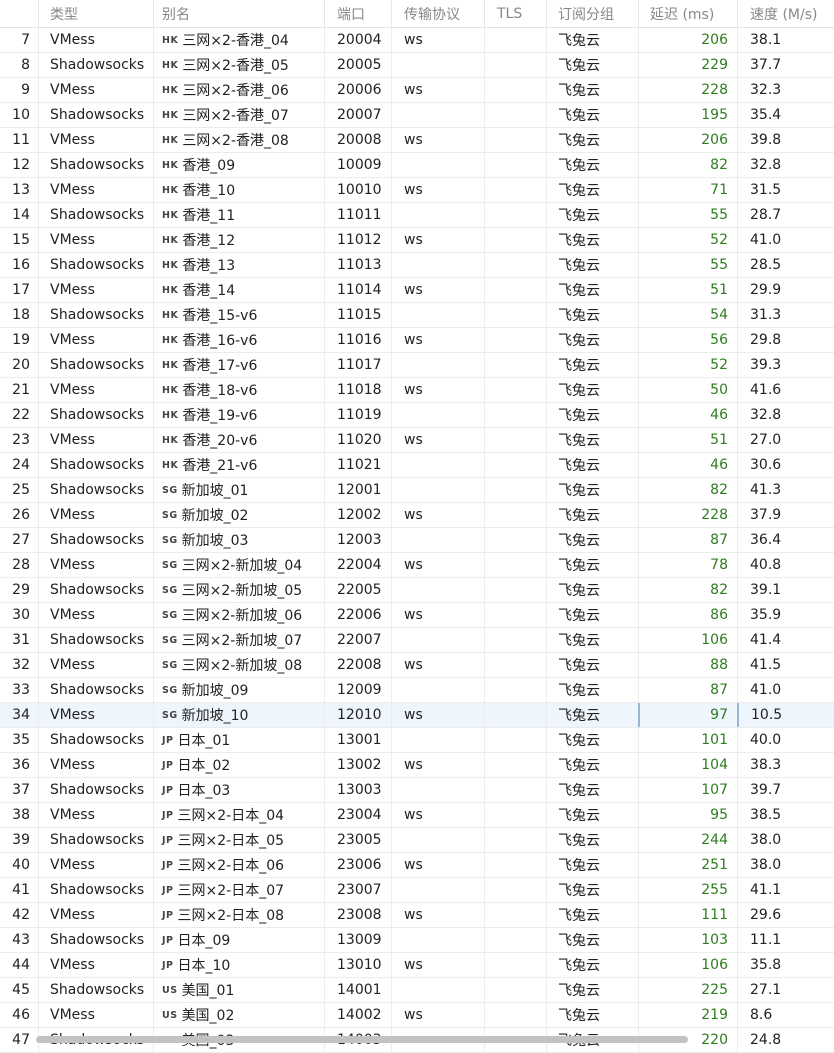  What do you see at coordinates (417, 965) in the screenshot?
I see `table-row: 44 VMess JP 日本_10 13010 ws 飞兔云 106 35.8` at bounding box center [417, 965].